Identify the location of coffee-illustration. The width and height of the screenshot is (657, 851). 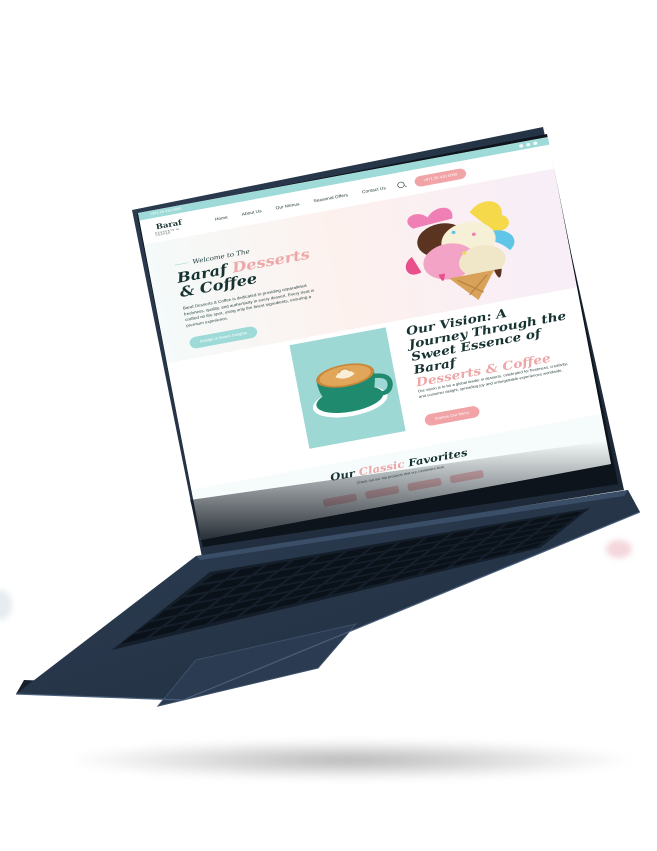
(347, 388).